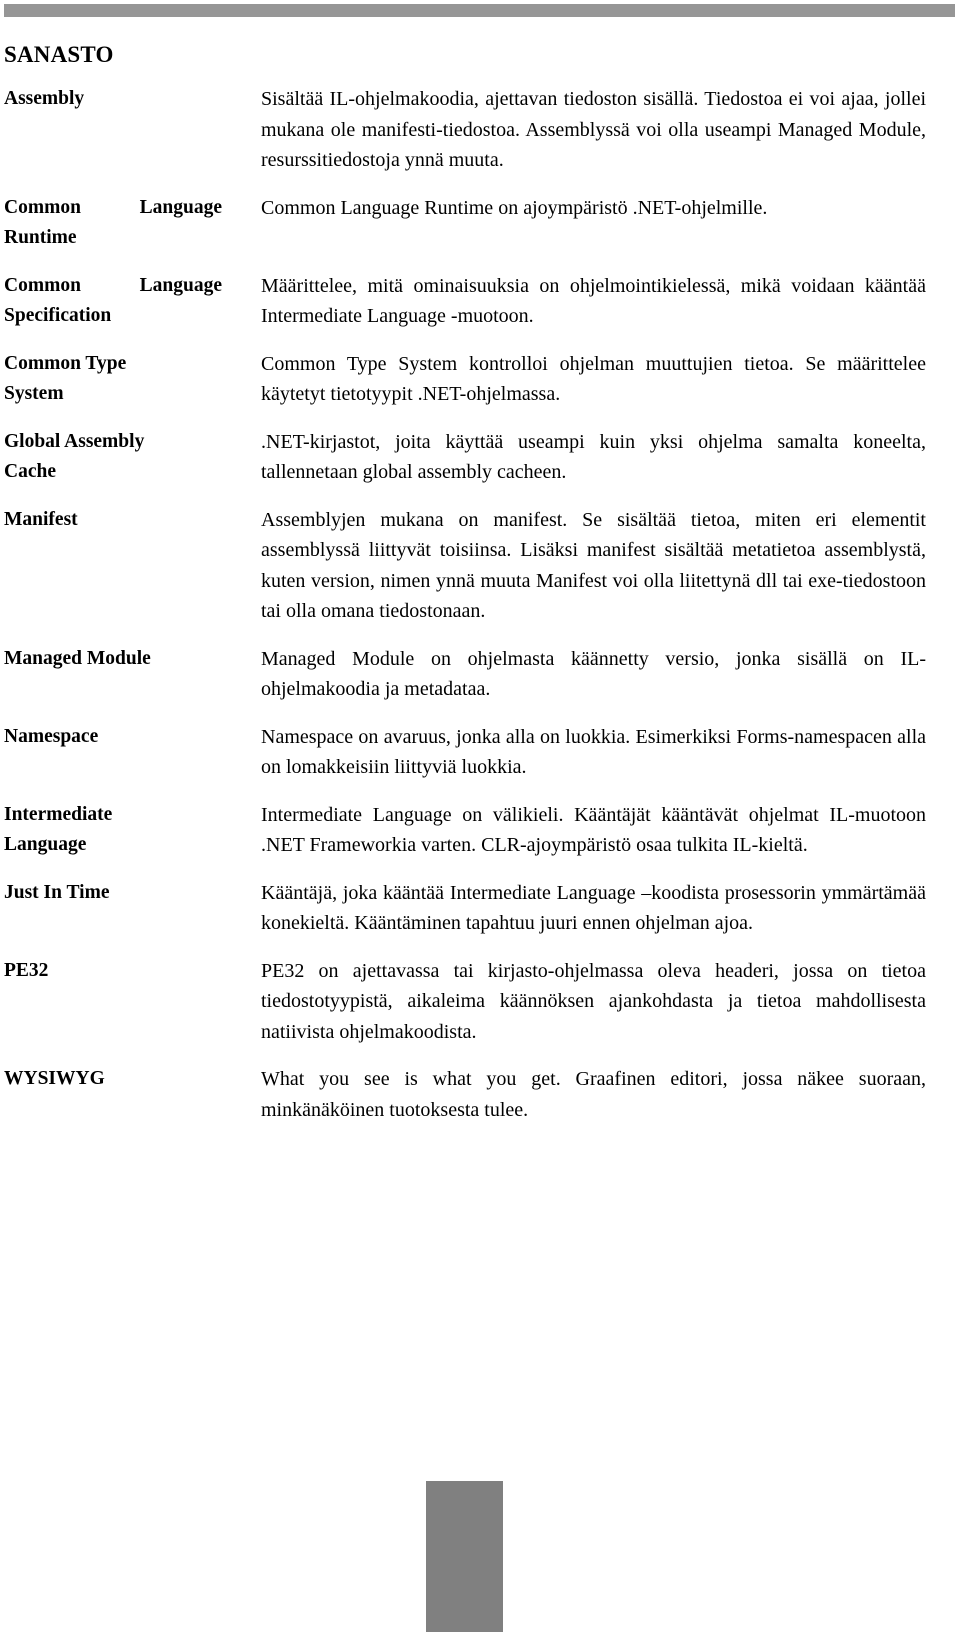  What do you see at coordinates (58, 814) in the screenshot?
I see `glossary-term-line: Intermediate` at bounding box center [58, 814].